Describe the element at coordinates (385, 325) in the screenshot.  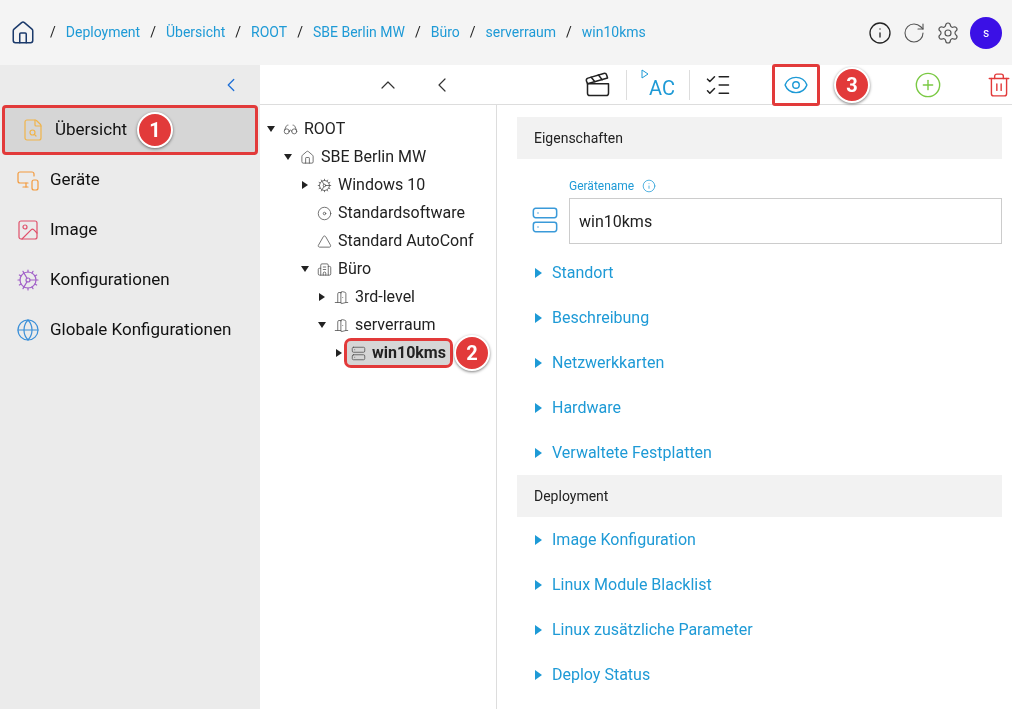
I see `tree-item: serverraum` at that location.